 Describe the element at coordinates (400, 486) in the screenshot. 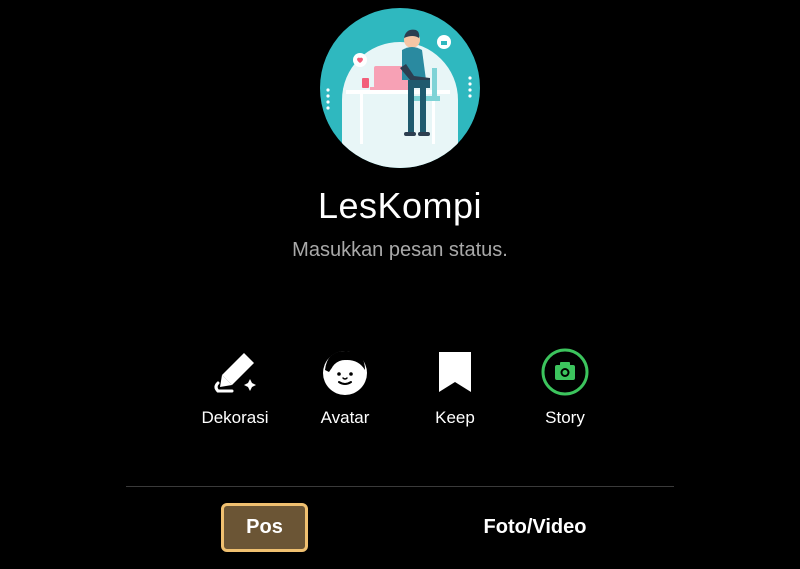

I see `section-divider` at that location.